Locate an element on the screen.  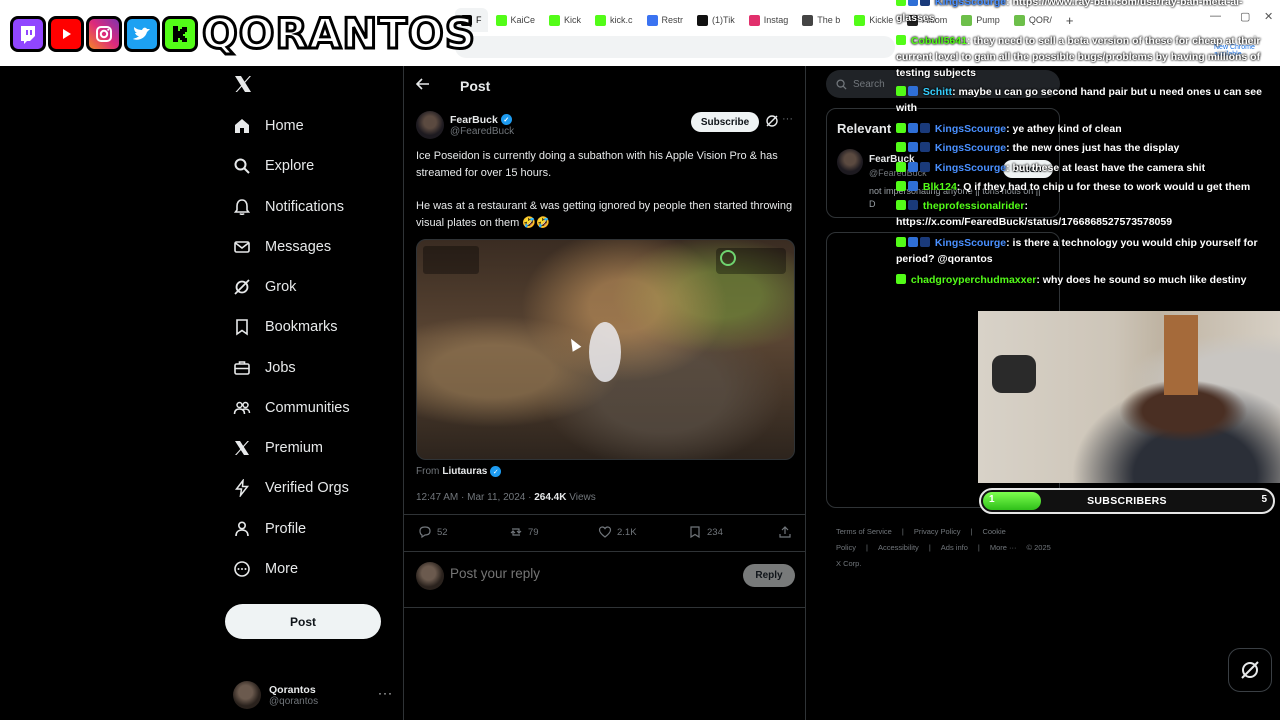
author-handle: @FearedBuck is located at coordinates (482, 131).